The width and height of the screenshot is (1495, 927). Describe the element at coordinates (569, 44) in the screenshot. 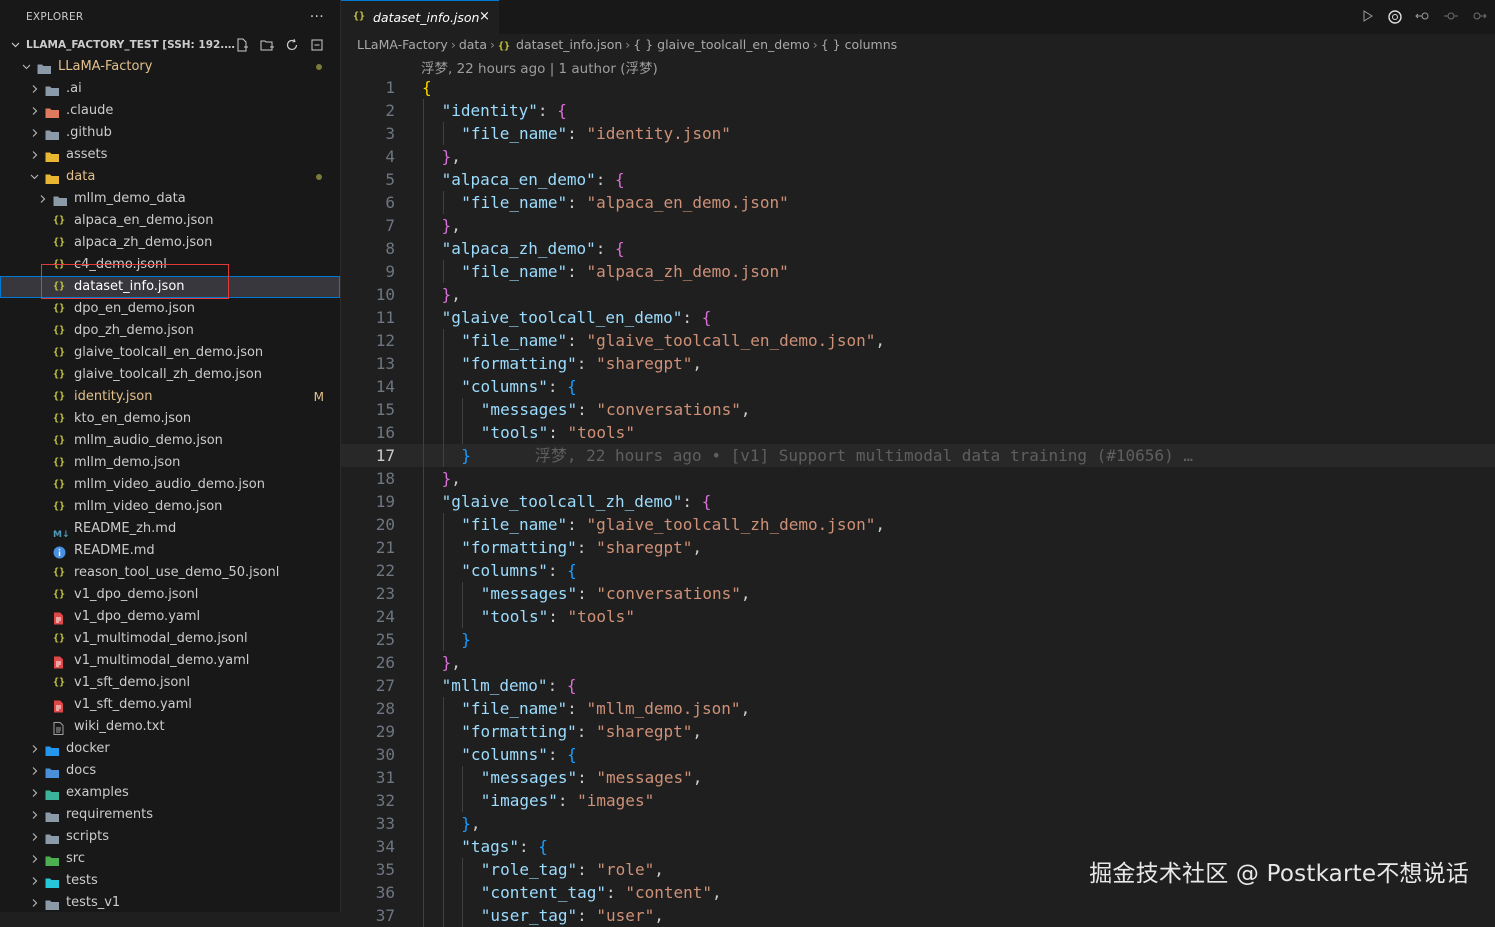

I see `breadcrumb-item: dataset_info.json` at that location.